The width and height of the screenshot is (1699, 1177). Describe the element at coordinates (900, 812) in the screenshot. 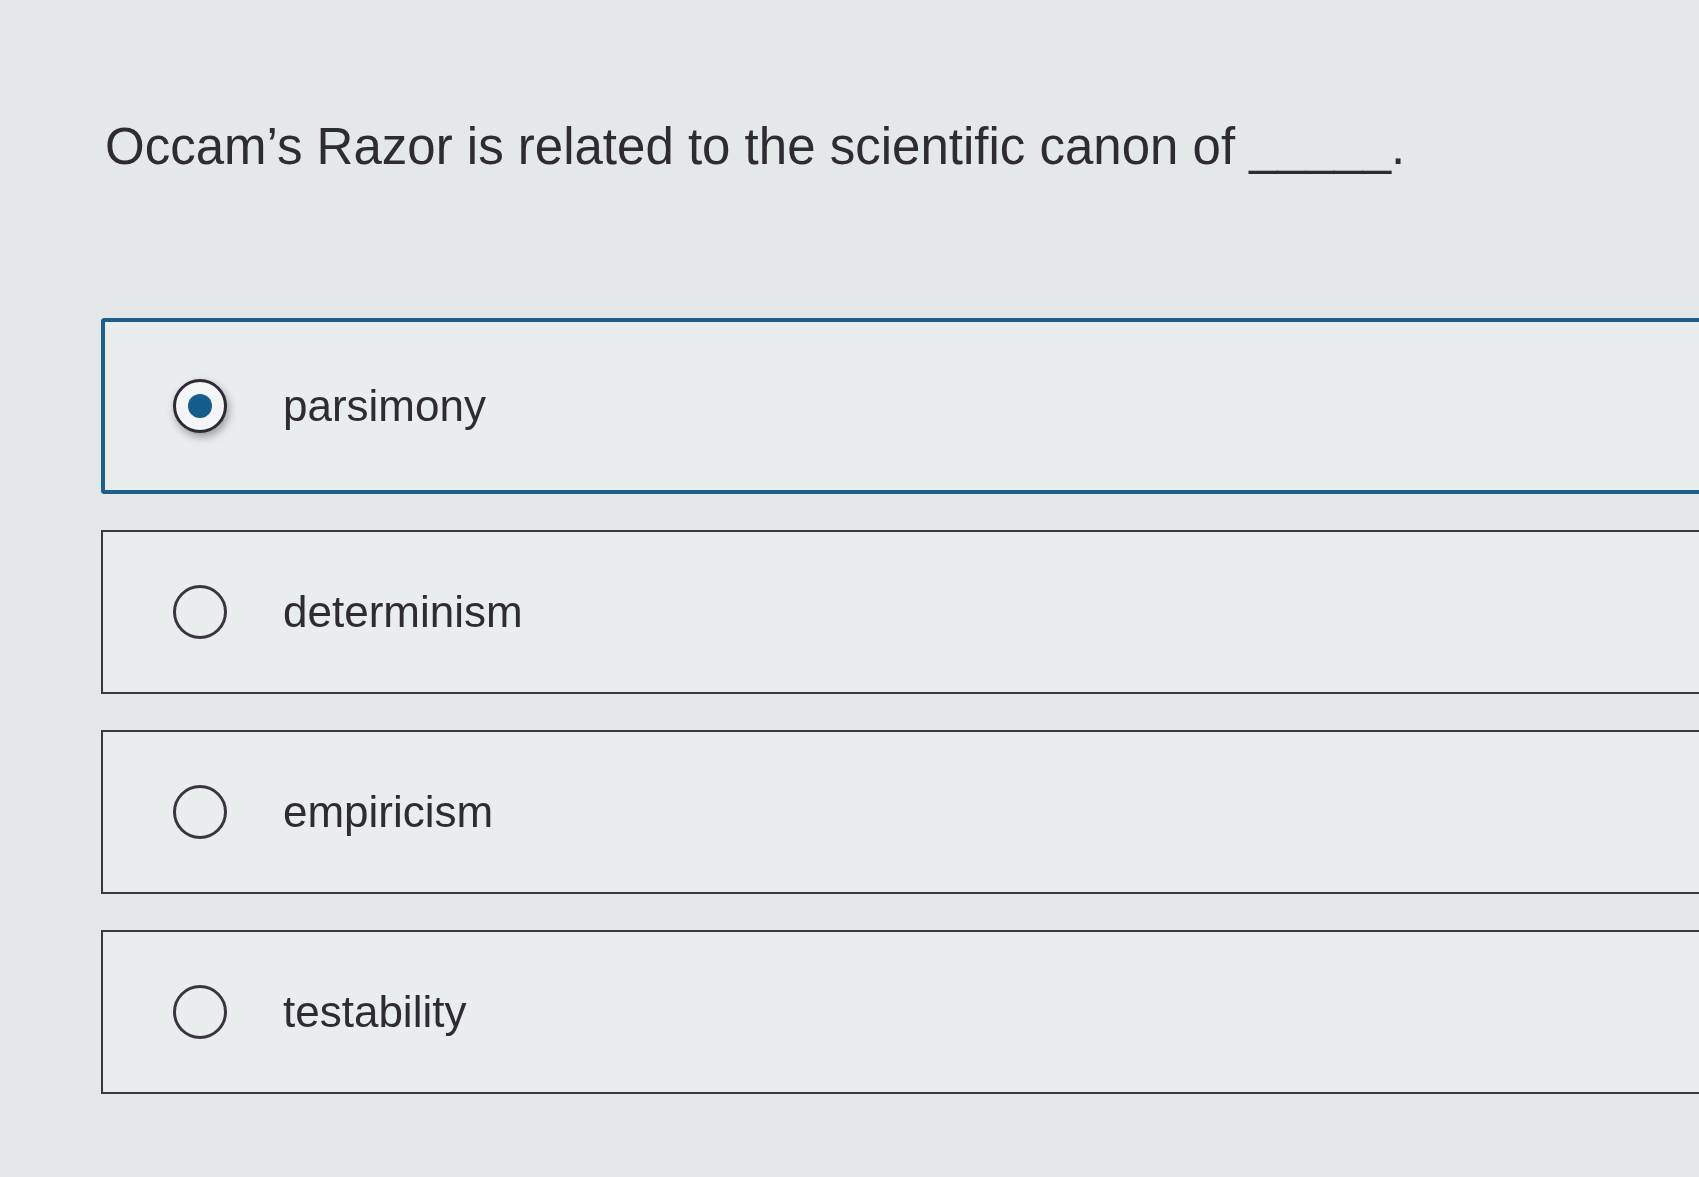

I see `answer-option: empiricism` at that location.